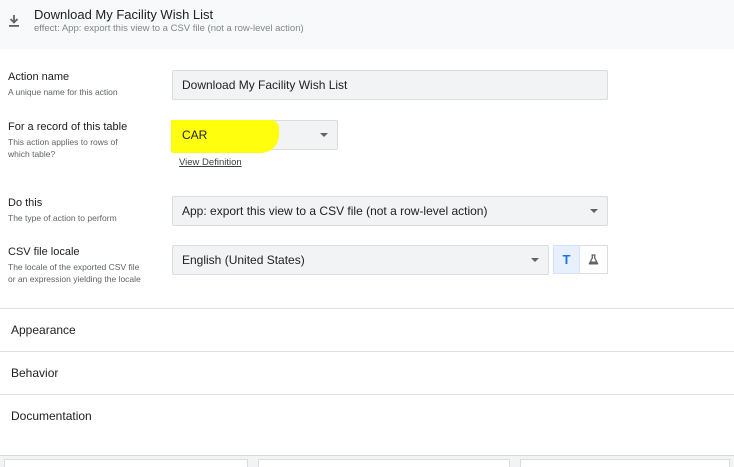 The width and height of the screenshot is (734, 467). Describe the element at coordinates (63, 142) in the screenshot. I see `table-description-1: This action applies to rows of` at that location.